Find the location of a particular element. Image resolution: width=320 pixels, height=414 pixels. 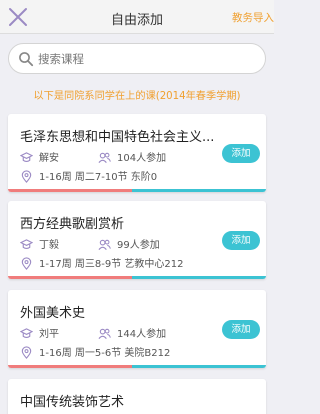

participant-count: 144人参加 is located at coordinates (142, 334).